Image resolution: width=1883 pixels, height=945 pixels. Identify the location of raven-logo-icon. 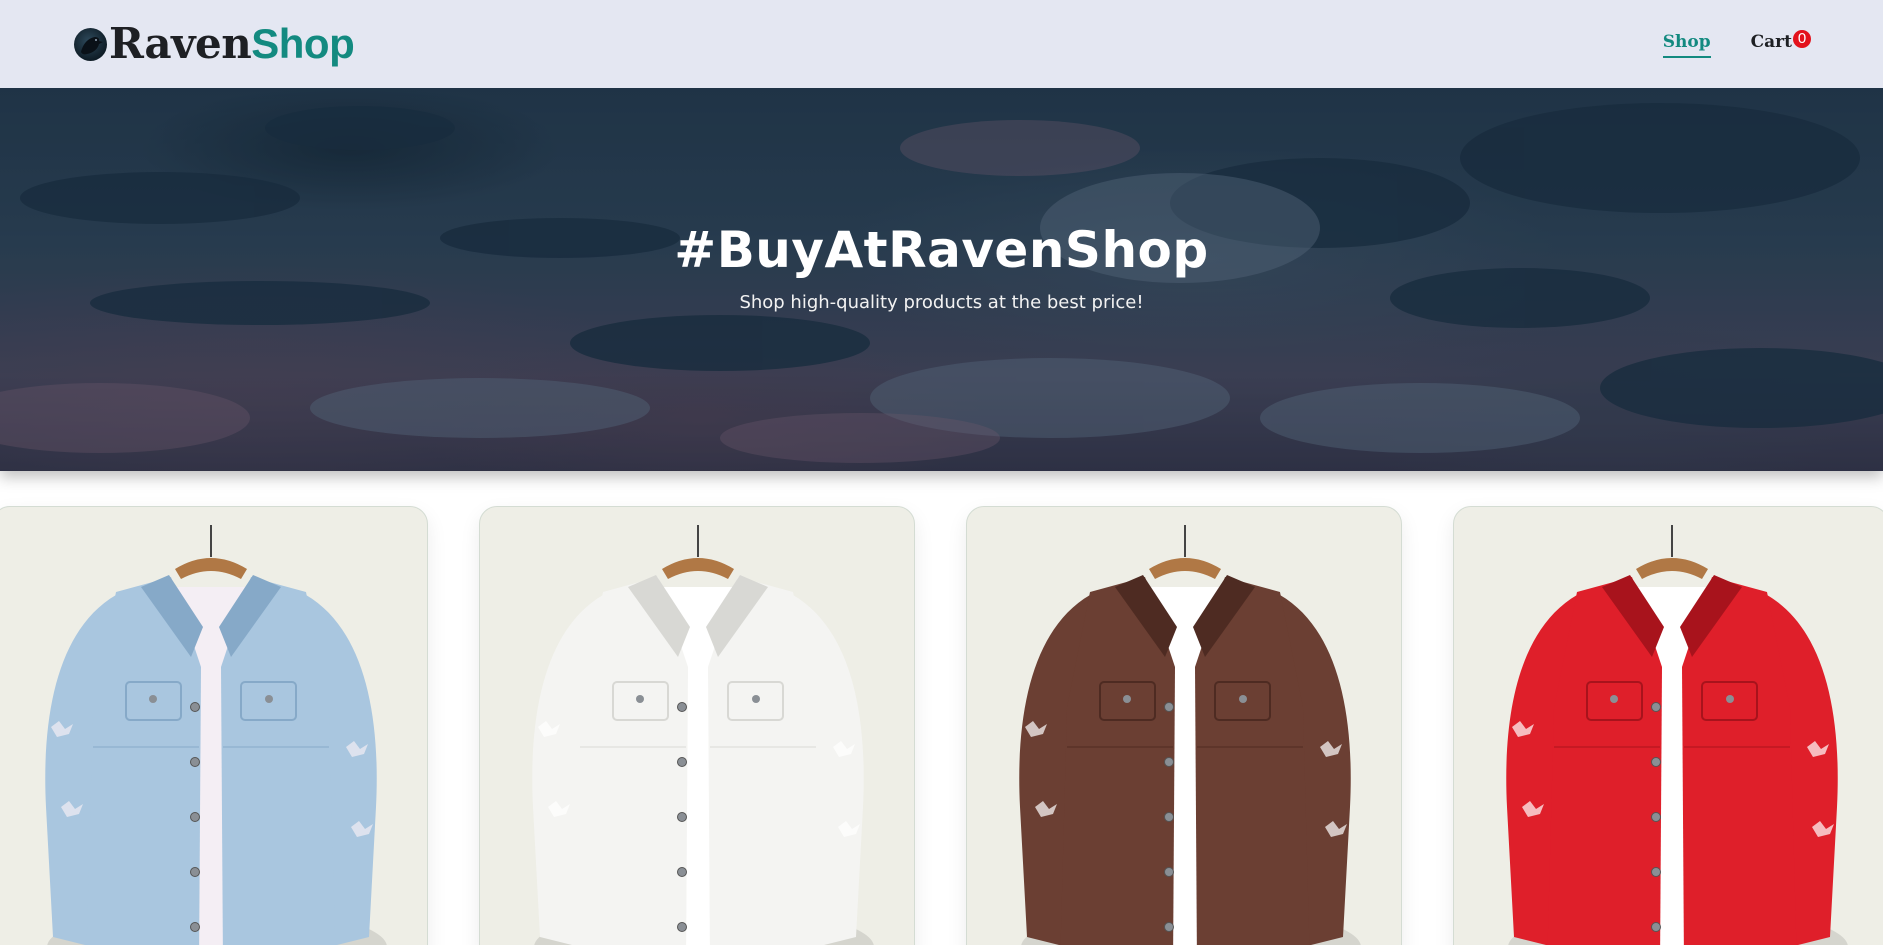
(90, 44).